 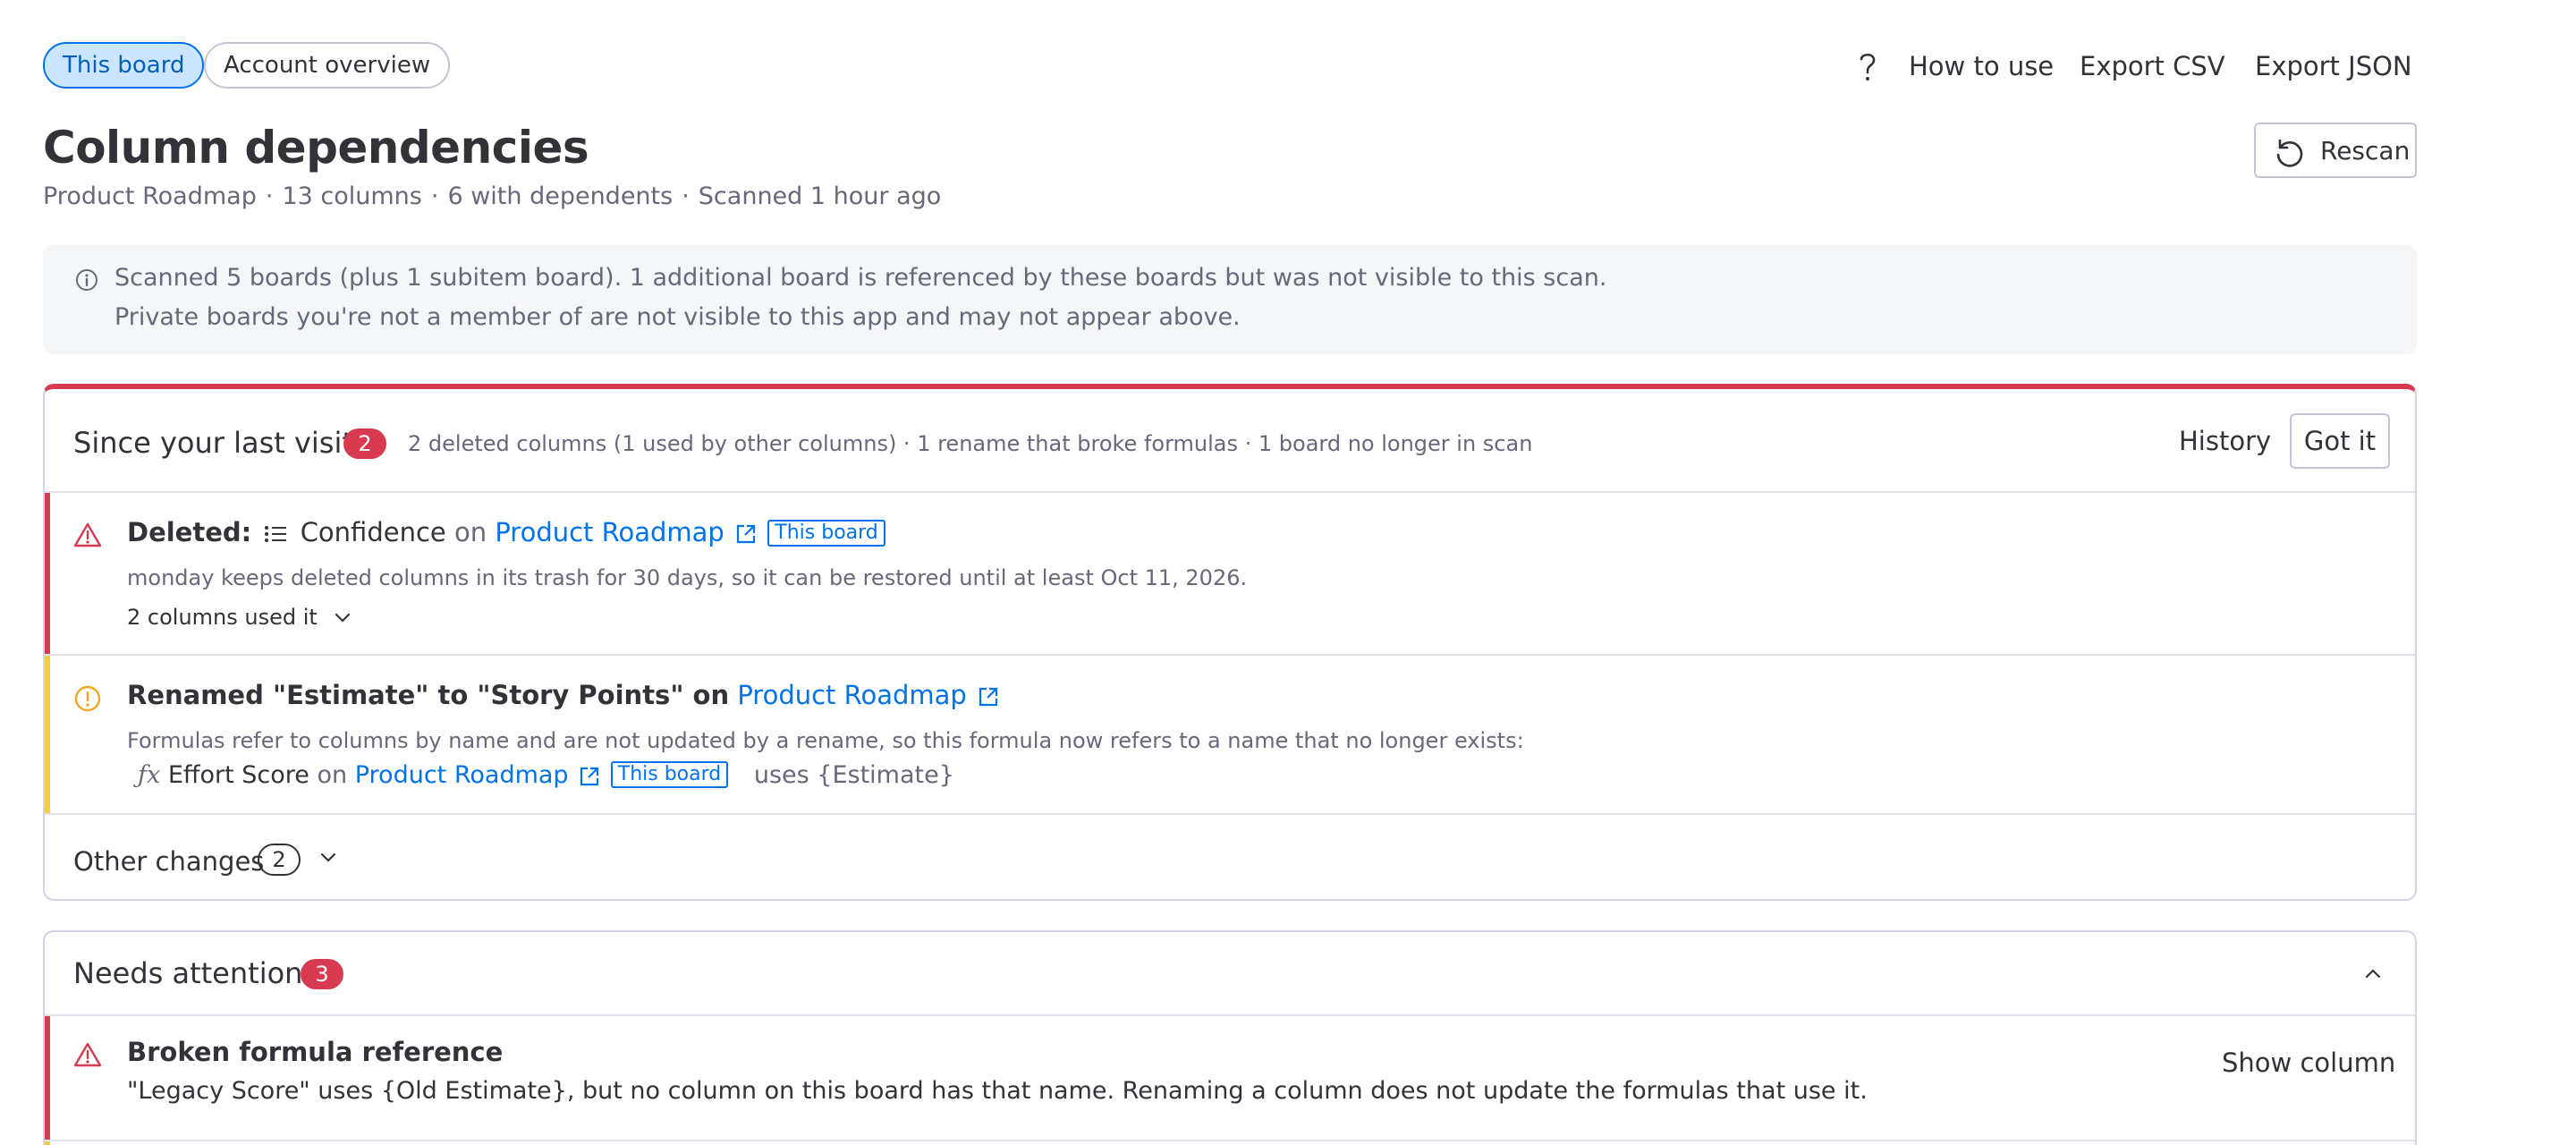 What do you see at coordinates (2308, 1063) in the screenshot?
I see `show-column-button: Show column` at bounding box center [2308, 1063].